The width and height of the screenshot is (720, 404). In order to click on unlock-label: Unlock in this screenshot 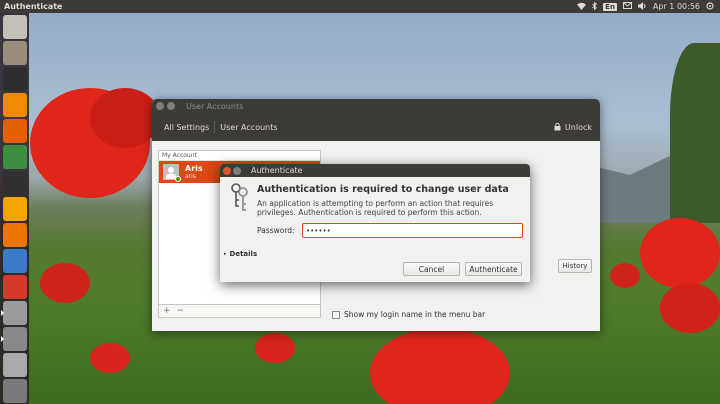, I will do `click(578, 127)`.